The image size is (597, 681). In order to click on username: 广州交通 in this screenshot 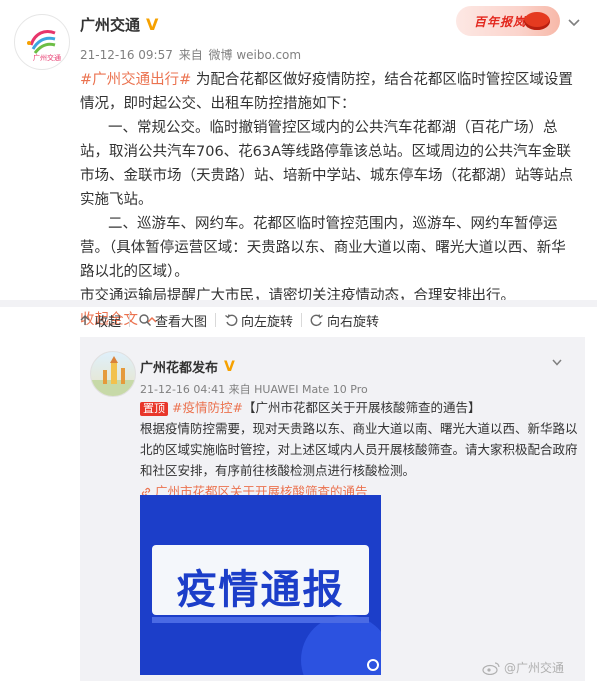, I will do `click(110, 24)`.